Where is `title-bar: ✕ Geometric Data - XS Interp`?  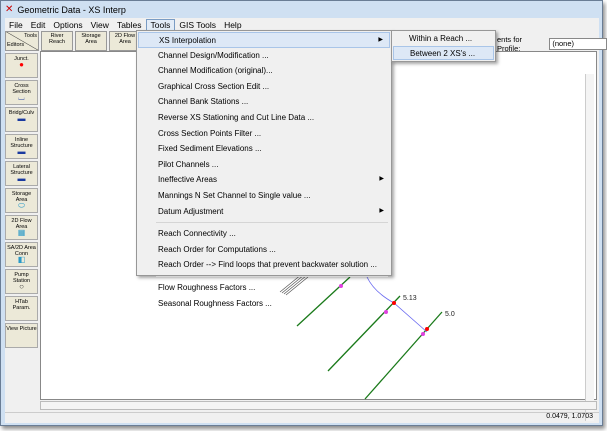 title-bar: ✕ Geometric Data - XS Interp is located at coordinates (65, 9).